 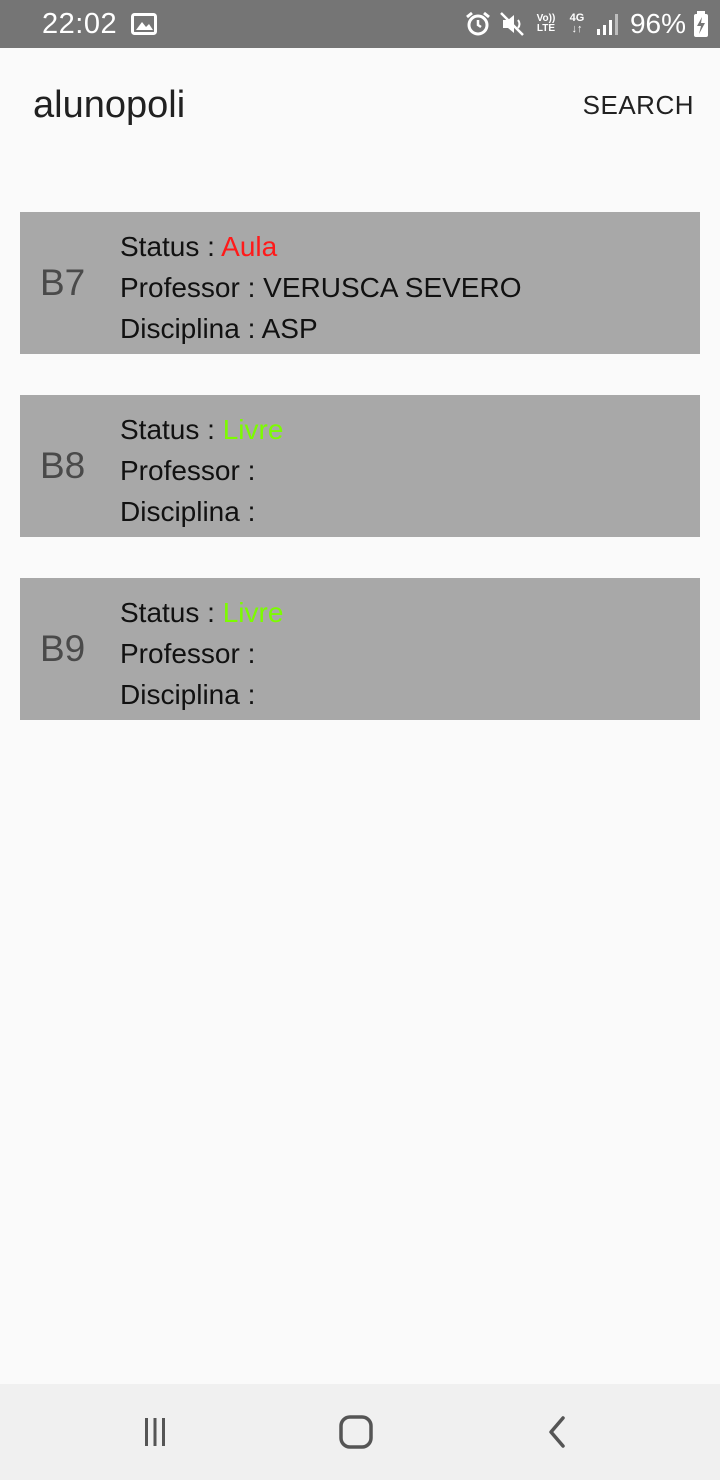 What do you see at coordinates (249, 246) in the screenshot?
I see `status-value: Aula` at bounding box center [249, 246].